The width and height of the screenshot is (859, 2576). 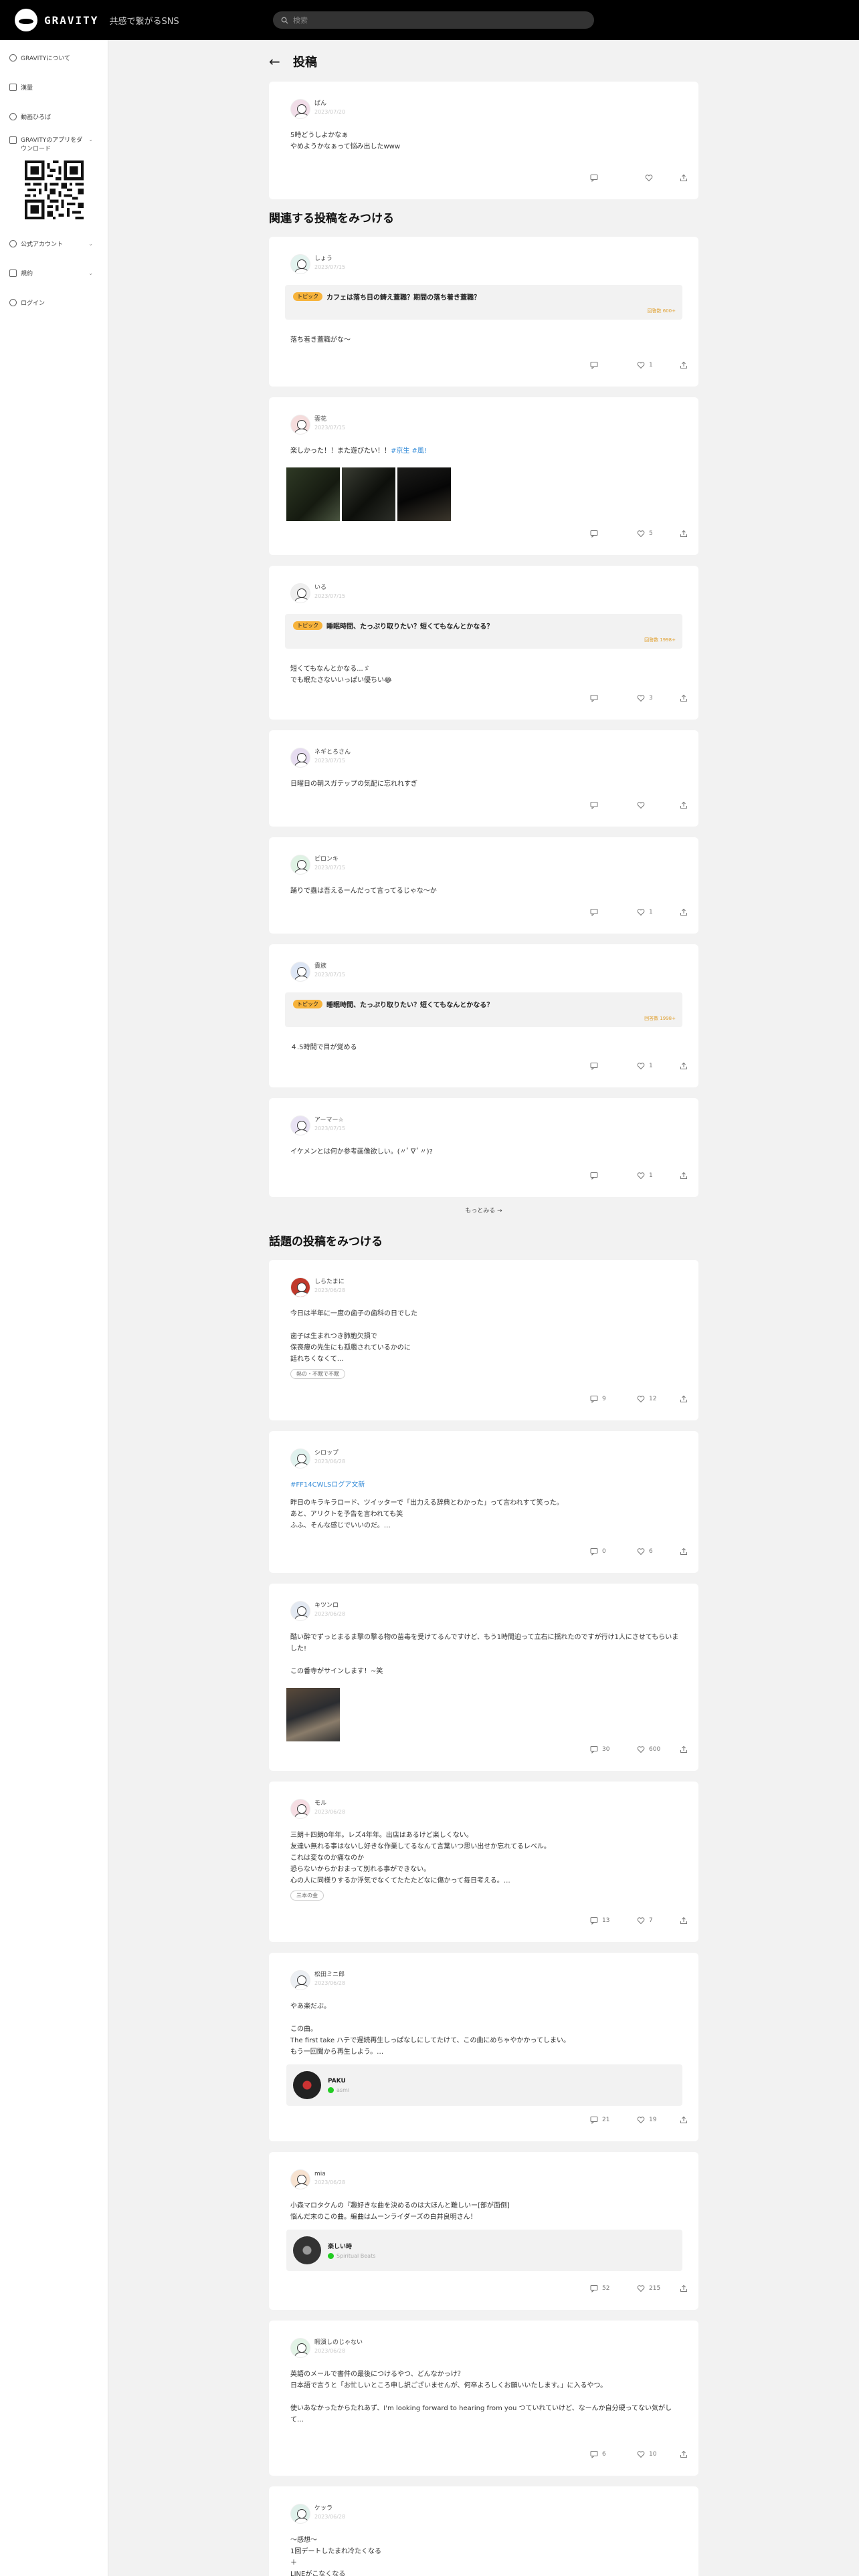 I want to click on related-post: ピロンキ 2023/07/15 踊りで蟲は吾えるーんだって言ってるじゃな〜か 1, so click(x=483, y=885).